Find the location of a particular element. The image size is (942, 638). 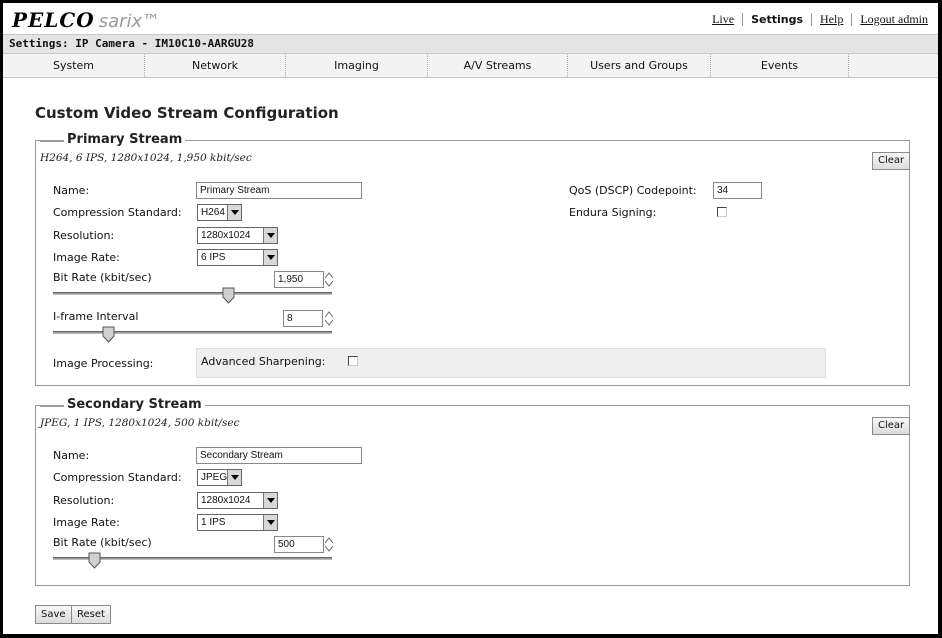

tab-network: Network is located at coordinates (215, 65).